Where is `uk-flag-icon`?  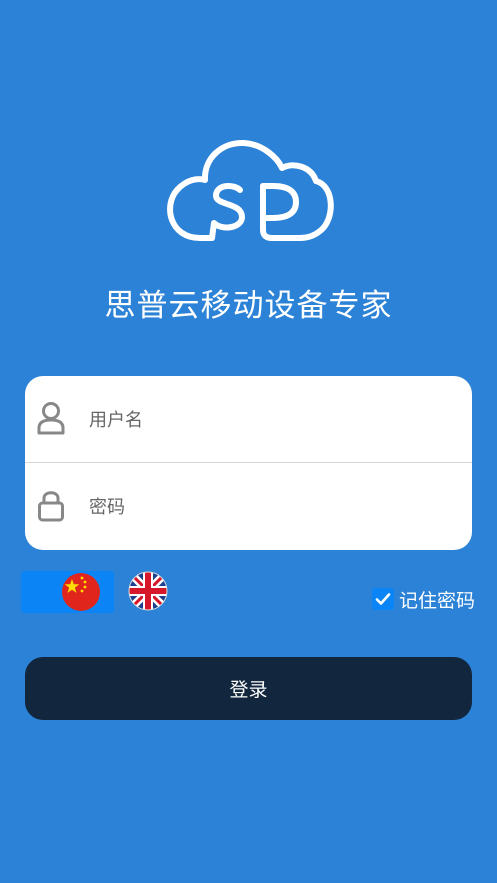 uk-flag-icon is located at coordinates (148, 591).